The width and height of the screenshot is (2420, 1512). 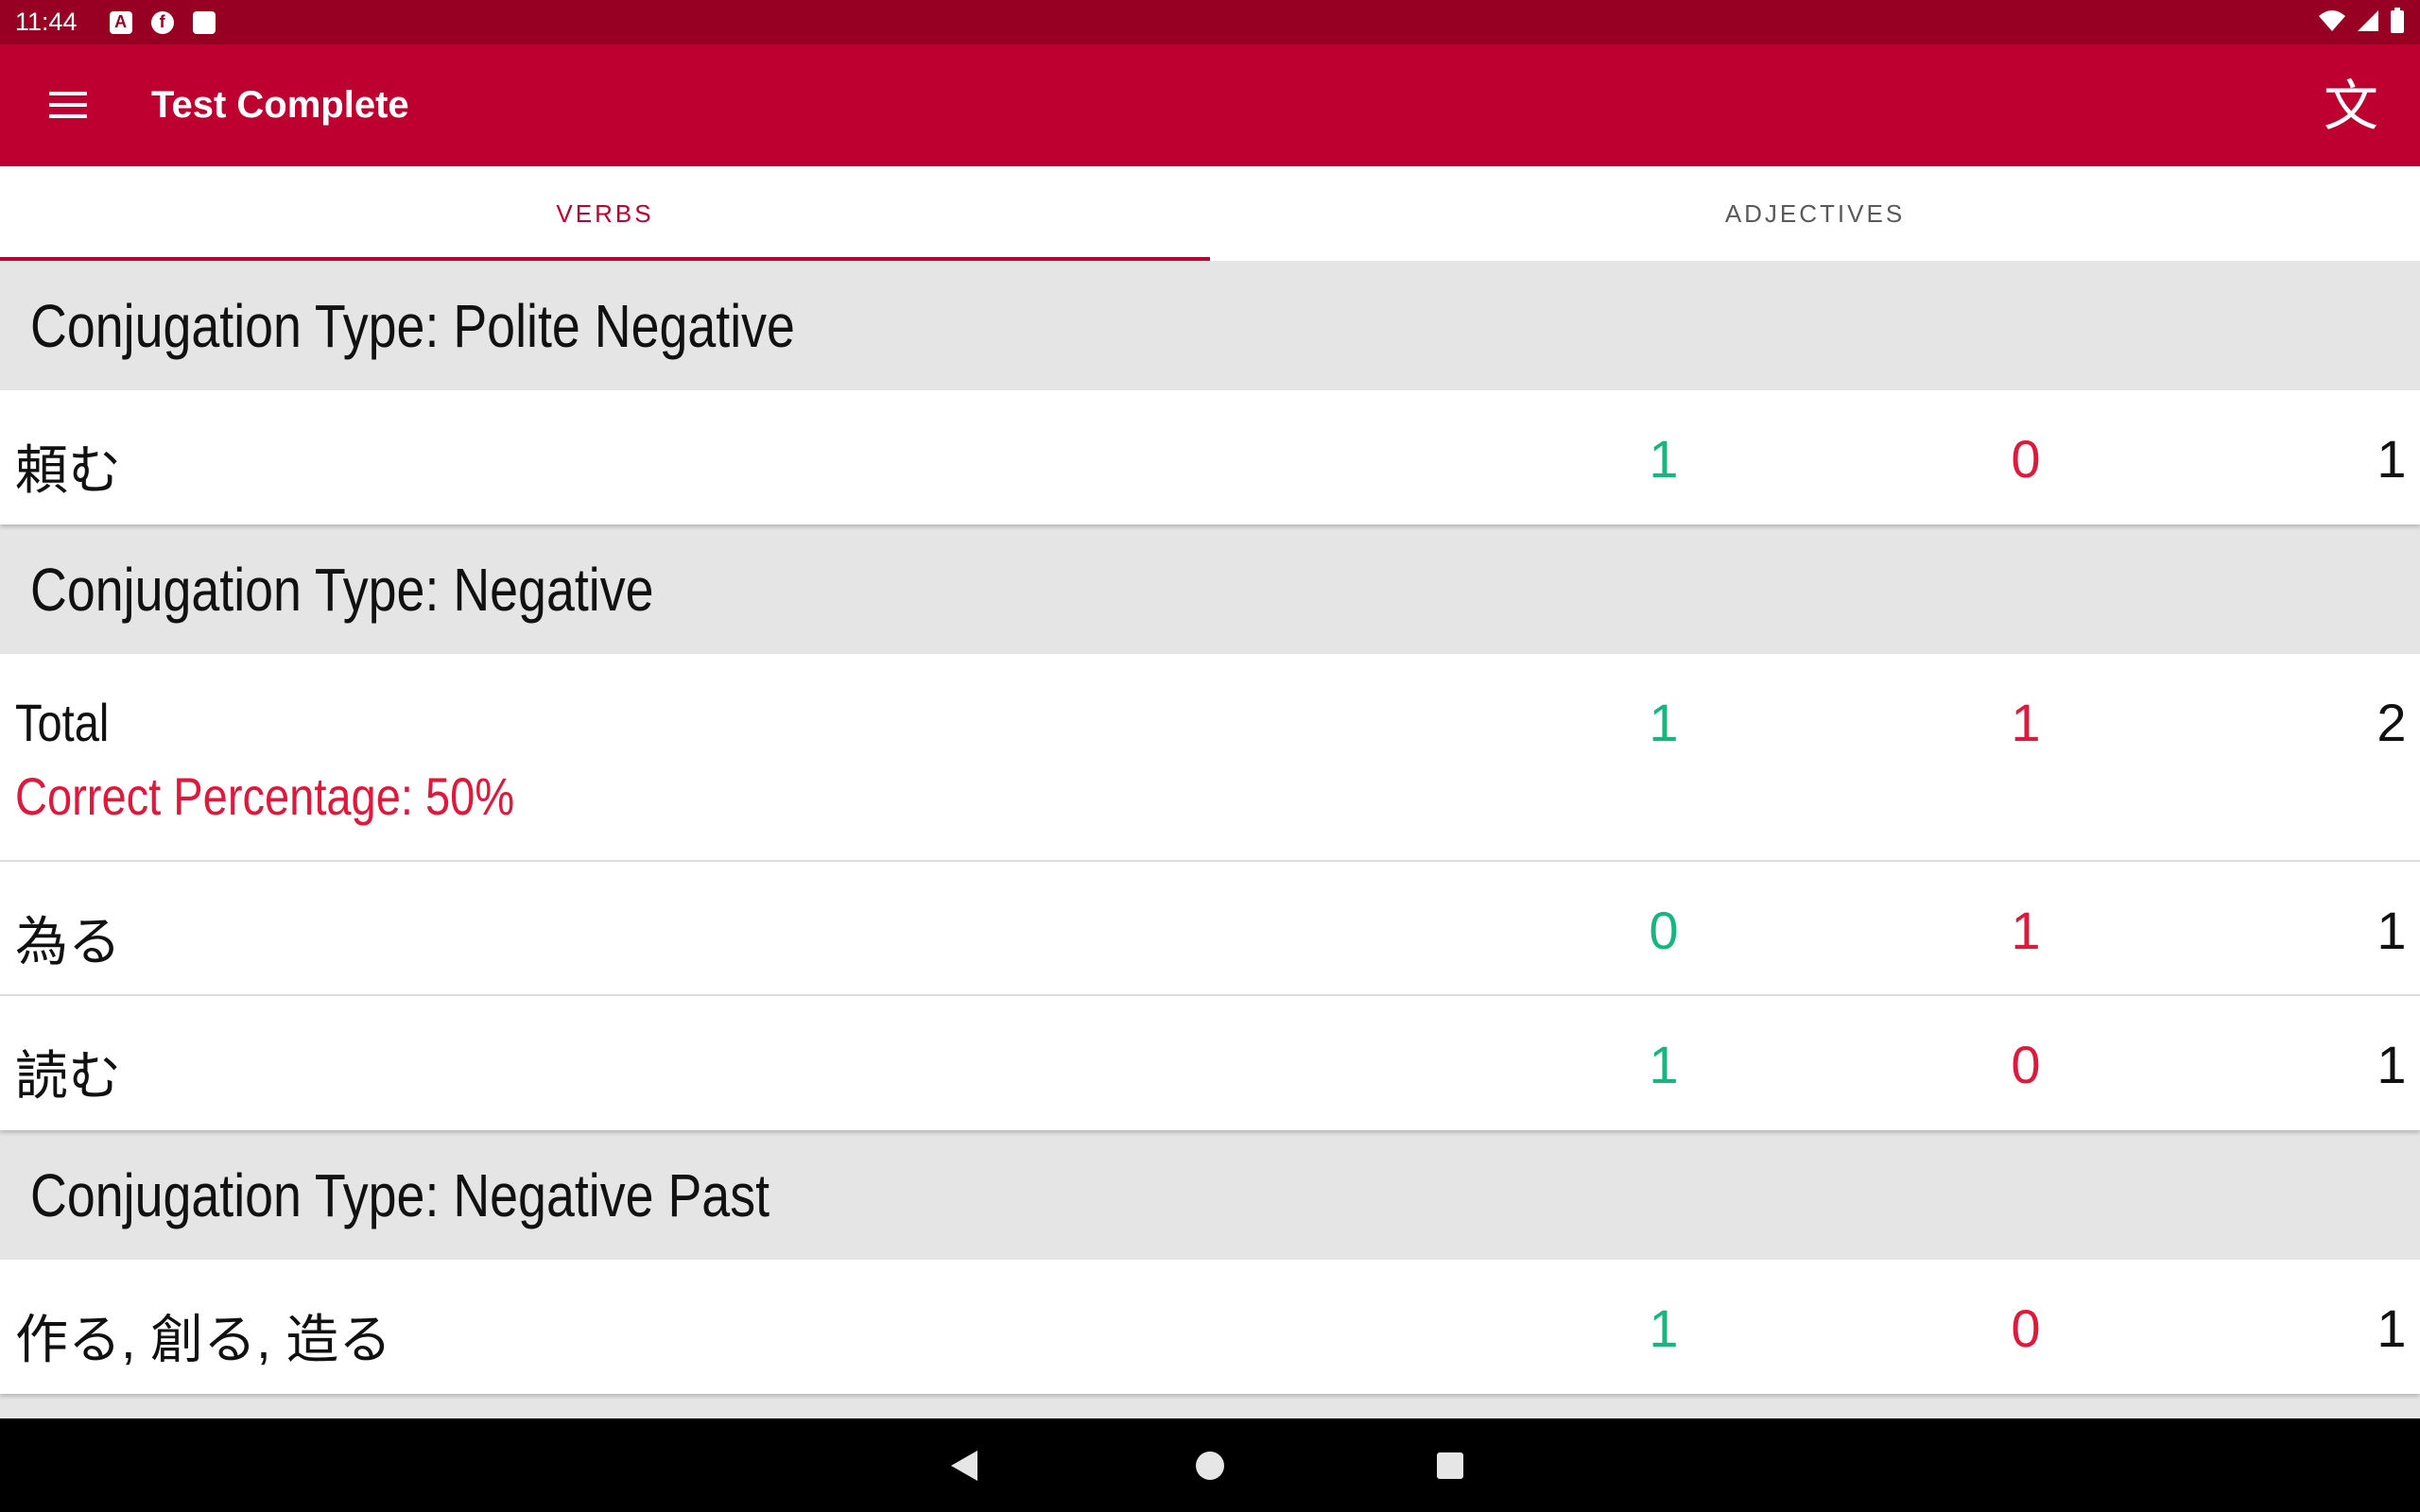 What do you see at coordinates (2351, 106) in the screenshot?
I see `translate-icon: 文` at bounding box center [2351, 106].